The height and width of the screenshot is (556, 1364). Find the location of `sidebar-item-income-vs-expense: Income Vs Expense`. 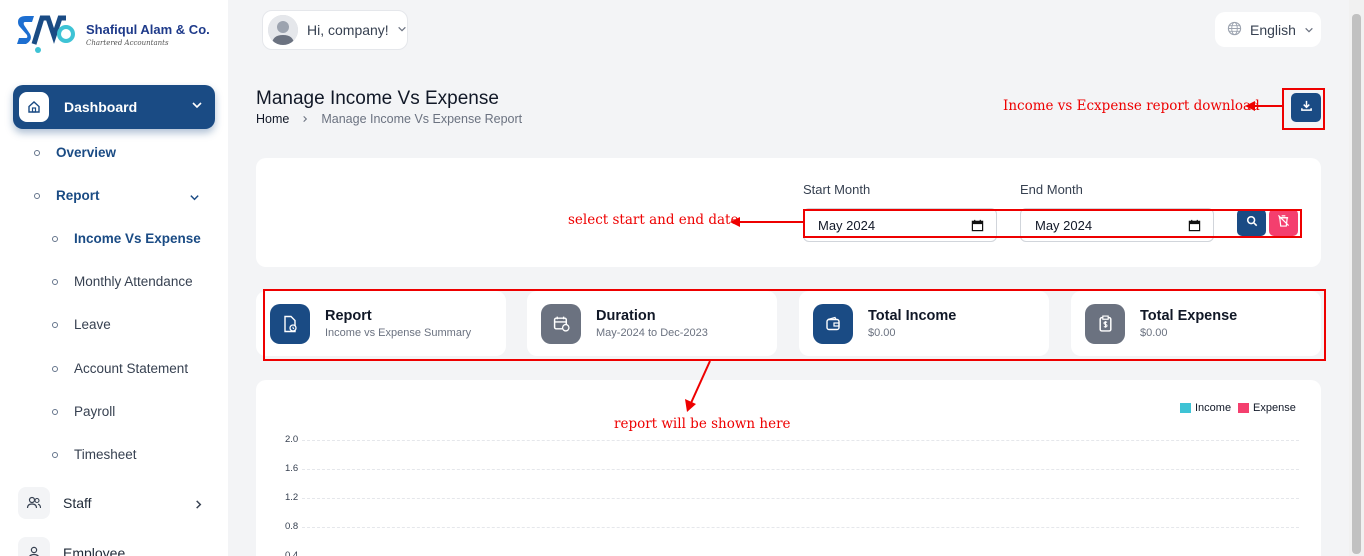

sidebar-item-income-vs-expense: Income Vs Expense is located at coordinates (126, 238).